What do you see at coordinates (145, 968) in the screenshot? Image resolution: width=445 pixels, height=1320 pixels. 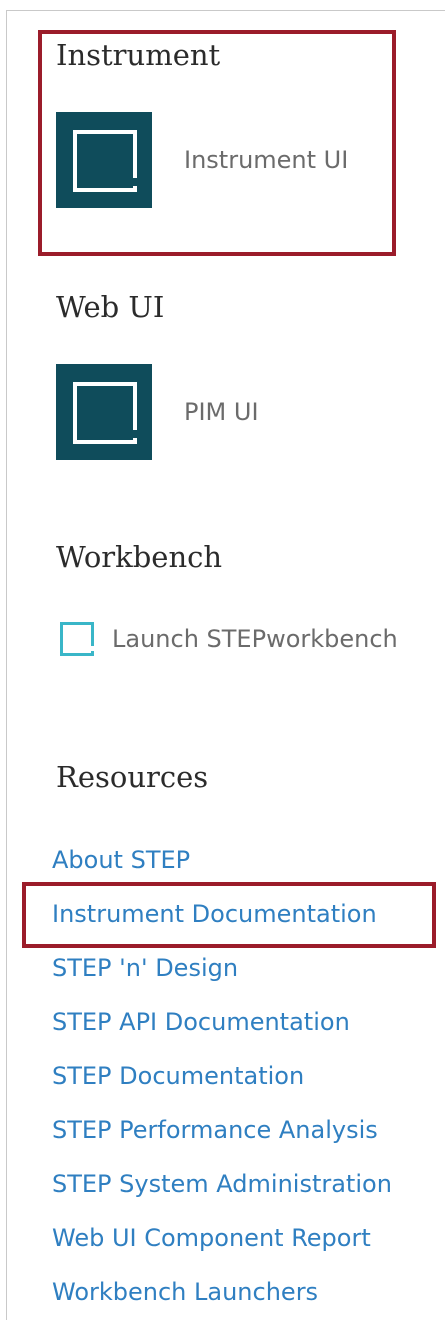 I see `resource-link-step-n-design: STEP 'n' Design` at bounding box center [145, 968].